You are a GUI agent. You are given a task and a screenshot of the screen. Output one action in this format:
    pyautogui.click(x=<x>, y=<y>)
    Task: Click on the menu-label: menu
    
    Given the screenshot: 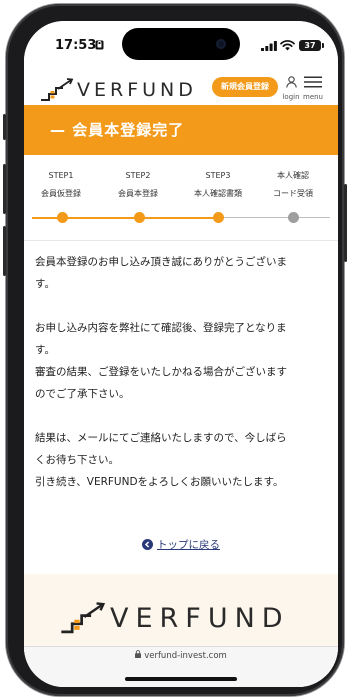 What is the action you would take?
    pyautogui.click(x=313, y=97)
    